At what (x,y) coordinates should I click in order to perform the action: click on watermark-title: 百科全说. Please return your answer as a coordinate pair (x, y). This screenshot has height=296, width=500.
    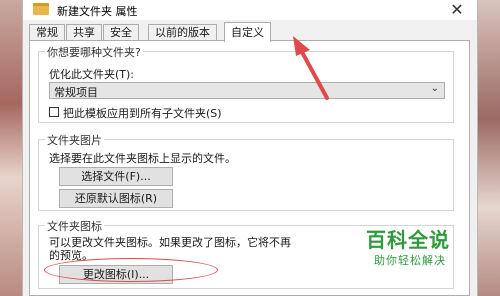
    Looking at the image, I should click on (408, 240).